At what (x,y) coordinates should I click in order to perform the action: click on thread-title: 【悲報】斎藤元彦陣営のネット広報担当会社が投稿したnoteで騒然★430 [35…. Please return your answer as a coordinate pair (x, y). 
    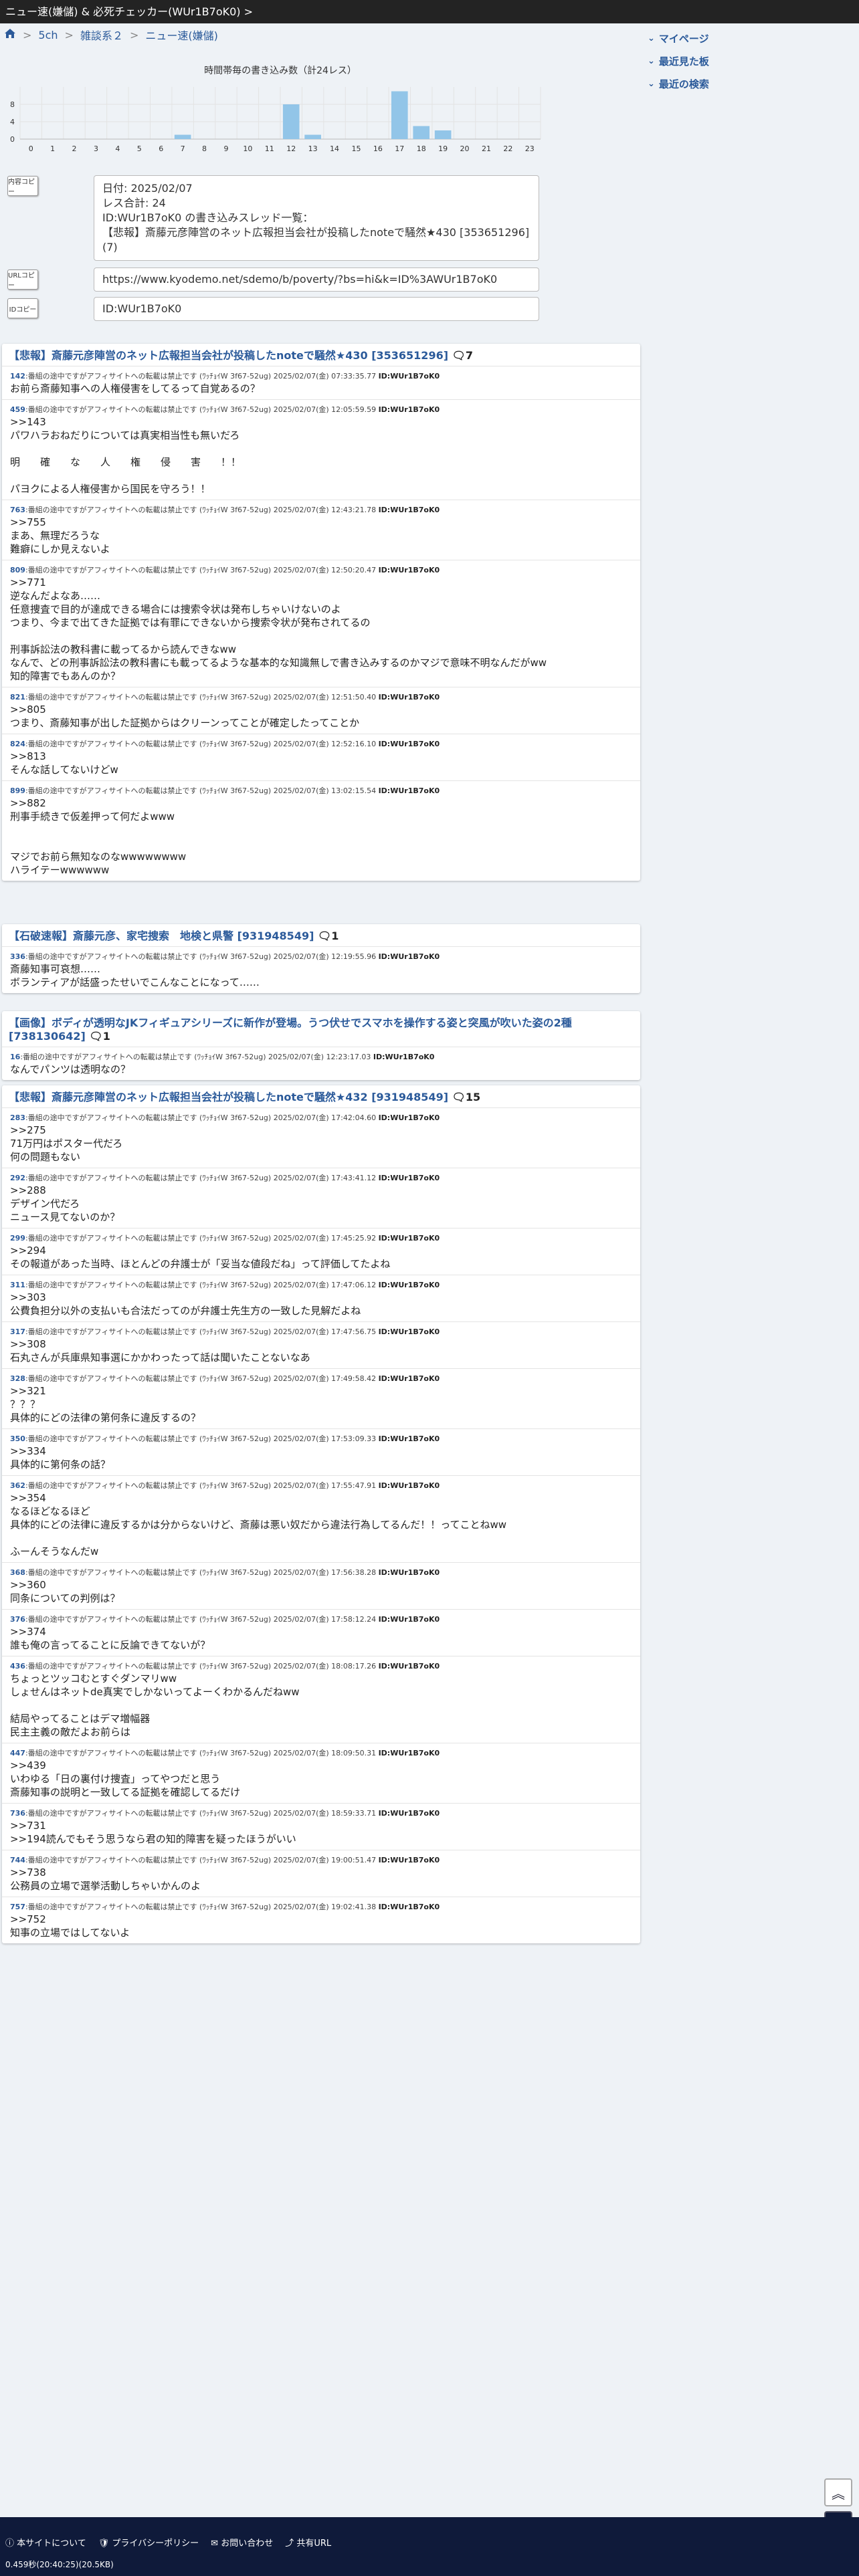
    Looking at the image, I should click on (321, 355).